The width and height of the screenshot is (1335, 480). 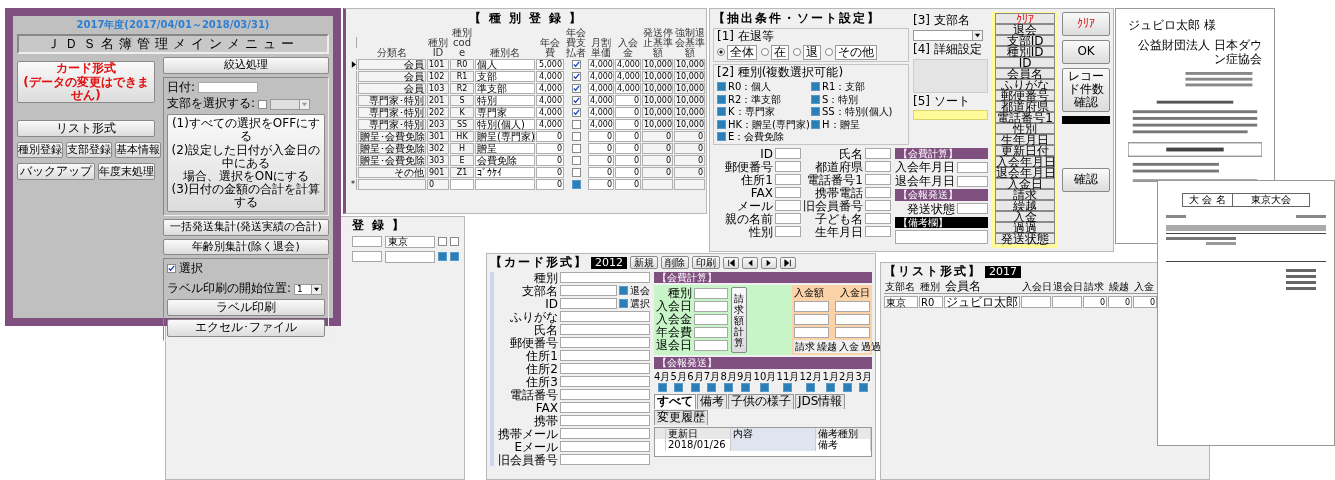 What do you see at coordinates (138, 150) in the screenshot?
I see `menu-button: 基本情報` at bounding box center [138, 150].